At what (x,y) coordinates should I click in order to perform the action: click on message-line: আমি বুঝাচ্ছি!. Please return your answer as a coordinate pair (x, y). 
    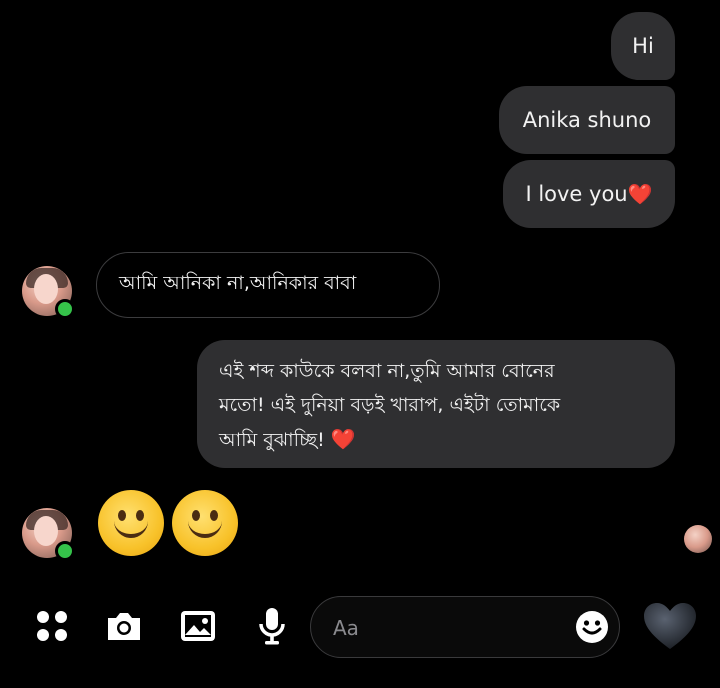
    Looking at the image, I should click on (272, 440).